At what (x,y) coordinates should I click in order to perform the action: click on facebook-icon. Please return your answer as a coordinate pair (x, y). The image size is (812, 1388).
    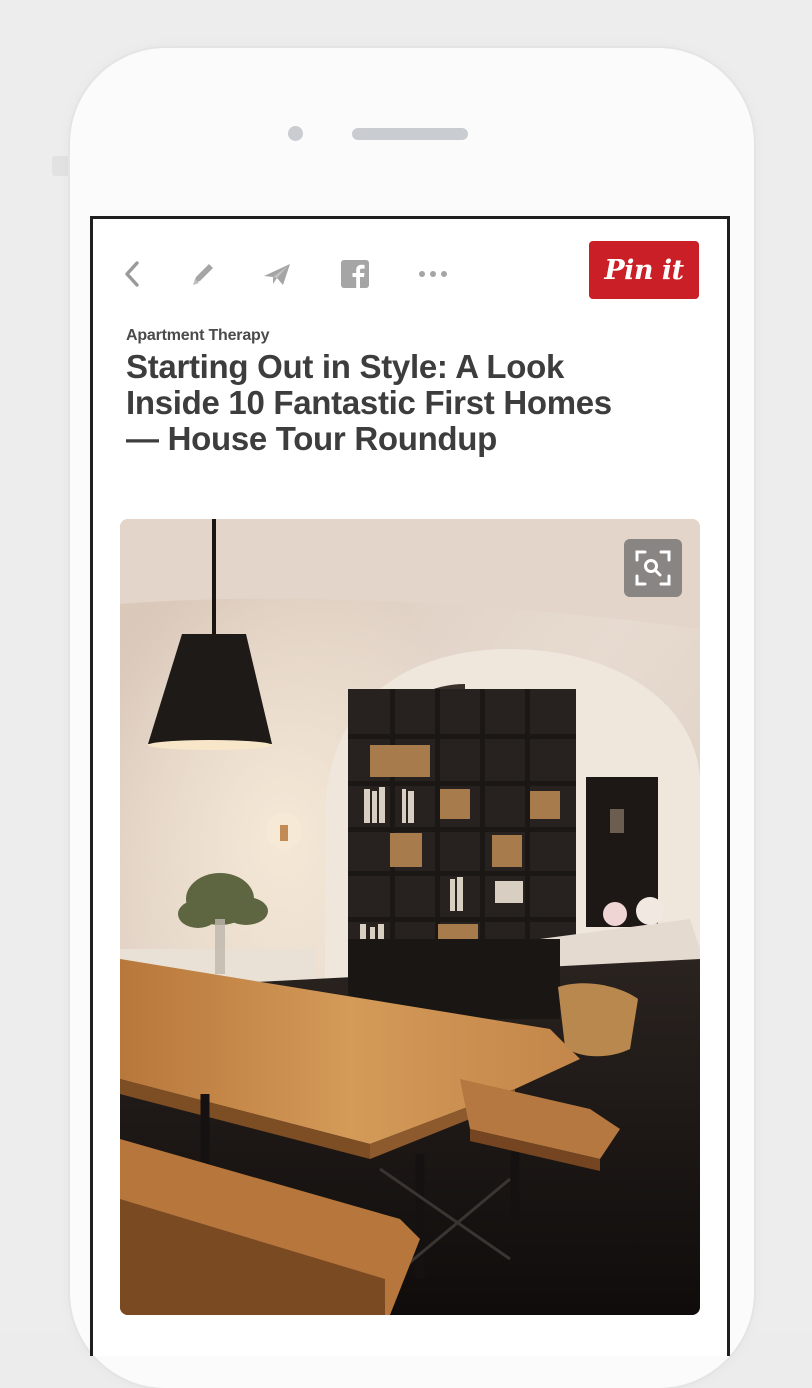
    Looking at the image, I should click on (355, 274).